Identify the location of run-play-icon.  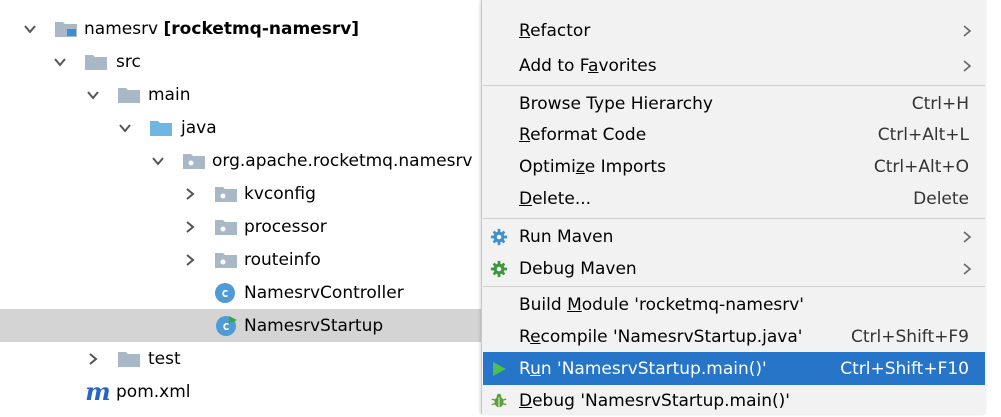
(499, 369).